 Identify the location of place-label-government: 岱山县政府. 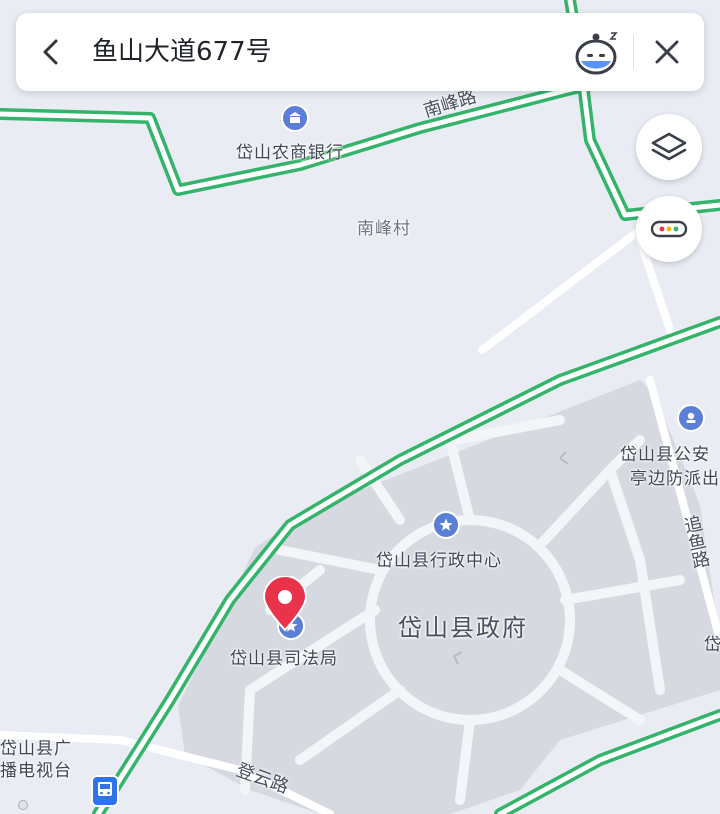
(463, 625).